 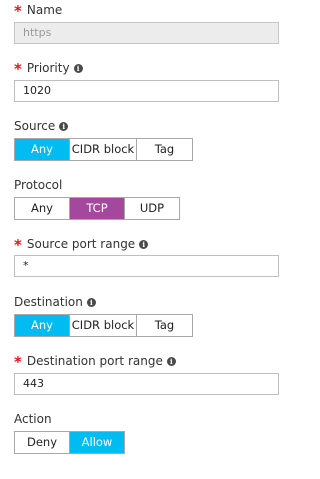 I want to click on source-option-cidr-block: CIDR block, so click(x=103, y=149).